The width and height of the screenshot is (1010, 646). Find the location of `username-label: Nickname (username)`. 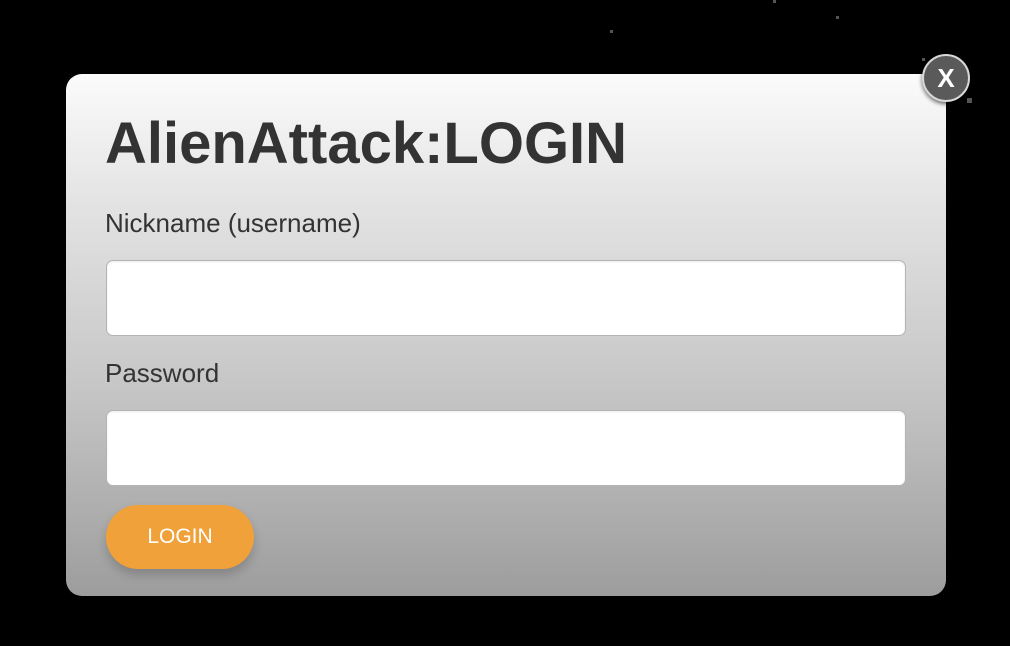

username-label: Nickname (username) is located at coordinates (233, 223).